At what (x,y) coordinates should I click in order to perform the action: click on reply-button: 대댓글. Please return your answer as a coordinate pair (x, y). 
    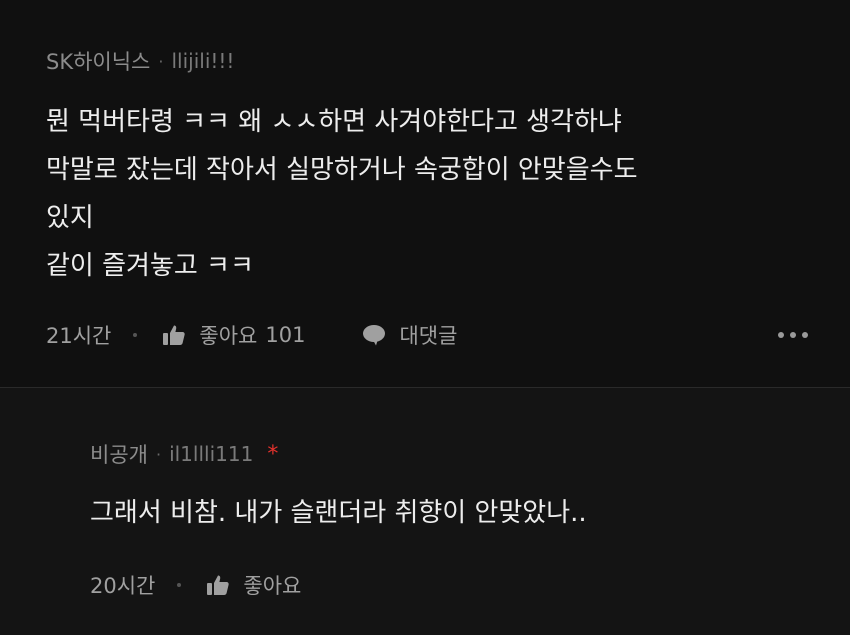
    Looking at the image, I should click on (409, 335).